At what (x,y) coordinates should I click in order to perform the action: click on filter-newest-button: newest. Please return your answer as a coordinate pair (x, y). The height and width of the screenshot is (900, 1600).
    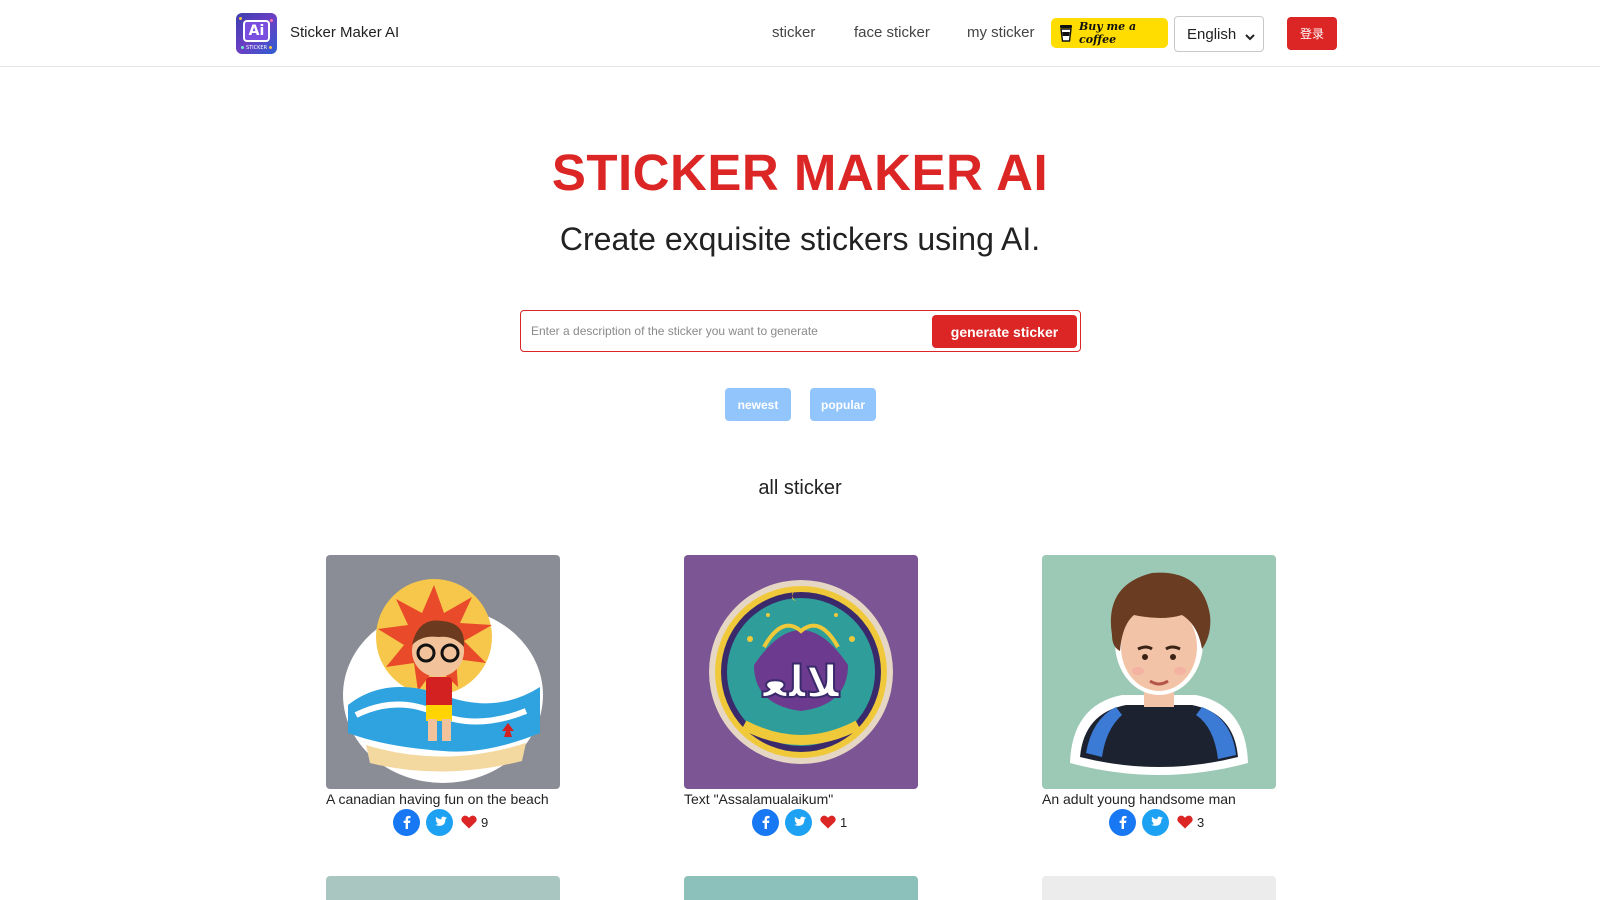
    Looking at the image, I should click on (758, 404).